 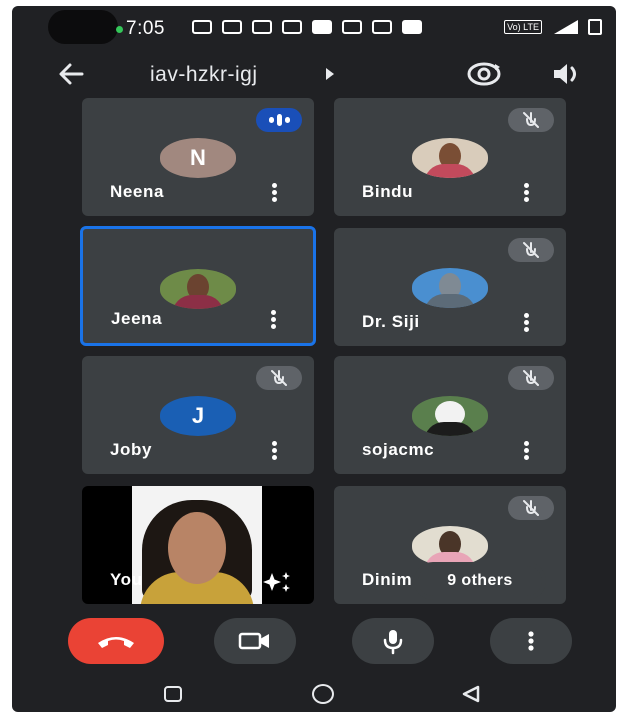 What do you see at coordinates (387, 579) in the screenshot?
I see `participant-name: Dinim` at bounding box center [387, 579].